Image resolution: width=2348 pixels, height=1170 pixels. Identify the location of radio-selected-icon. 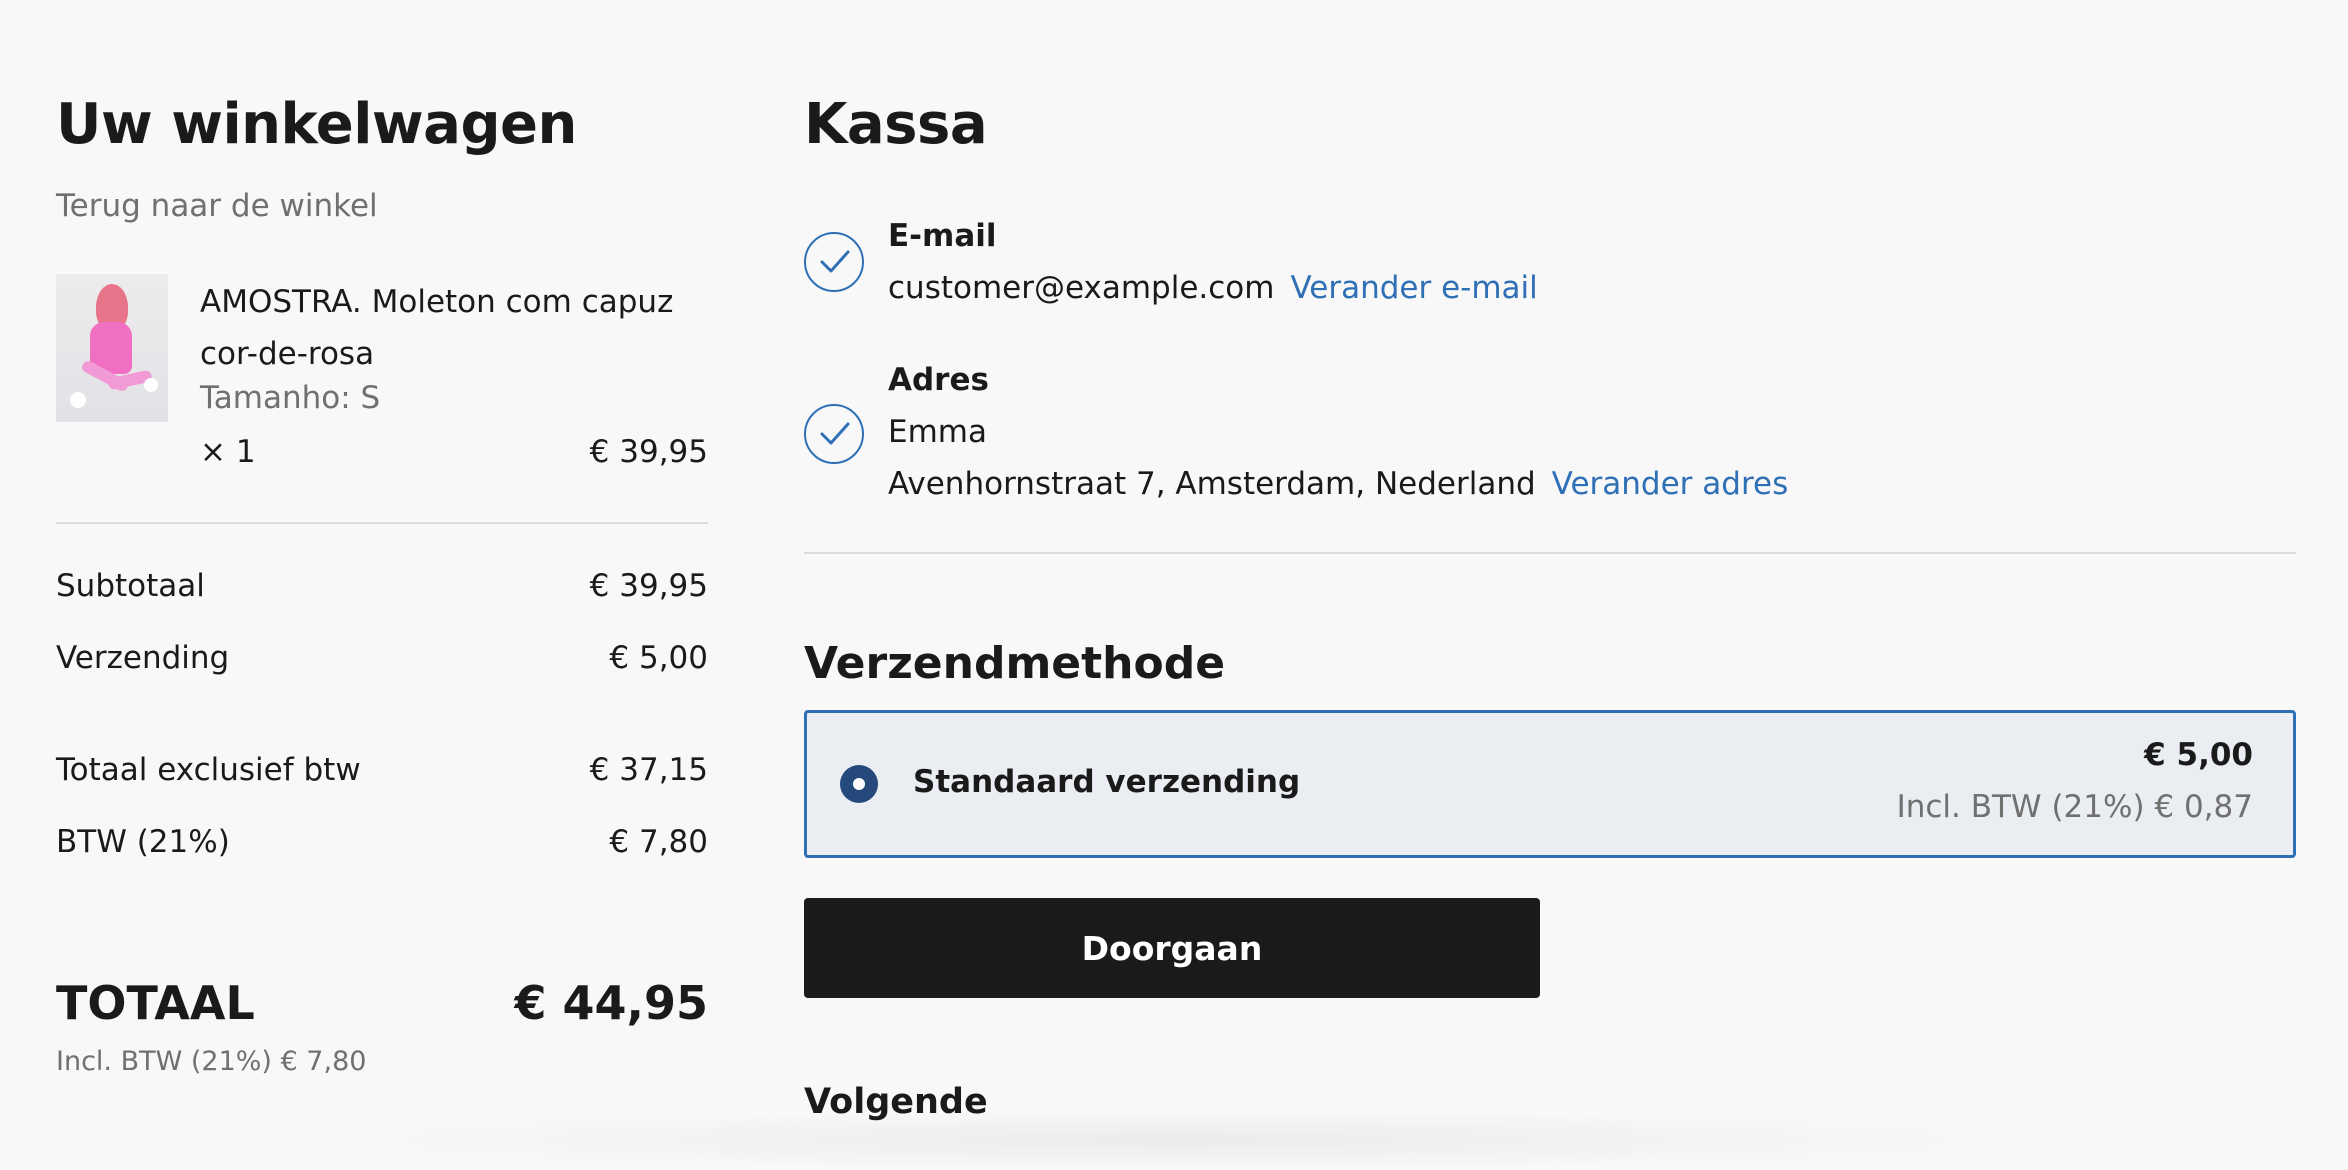
(859, 784).